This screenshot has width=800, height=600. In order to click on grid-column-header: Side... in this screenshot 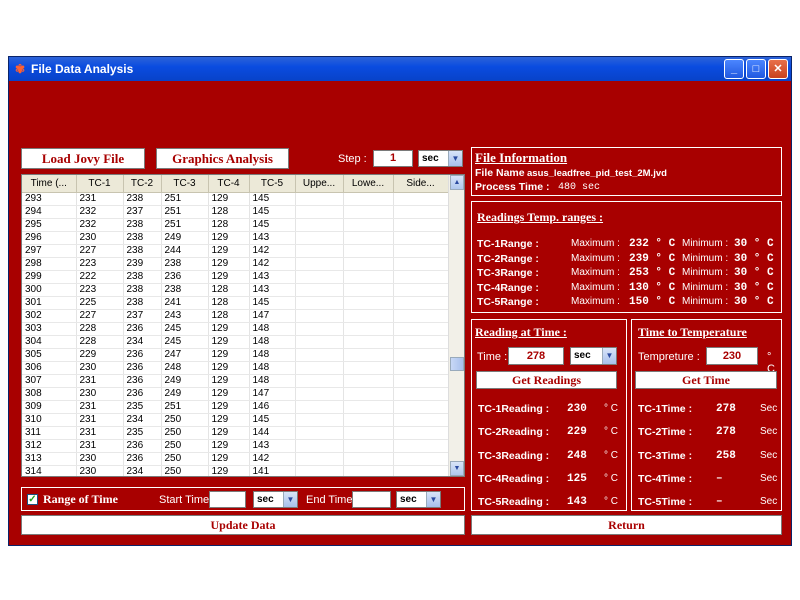, I will do `click(421, 184)`.